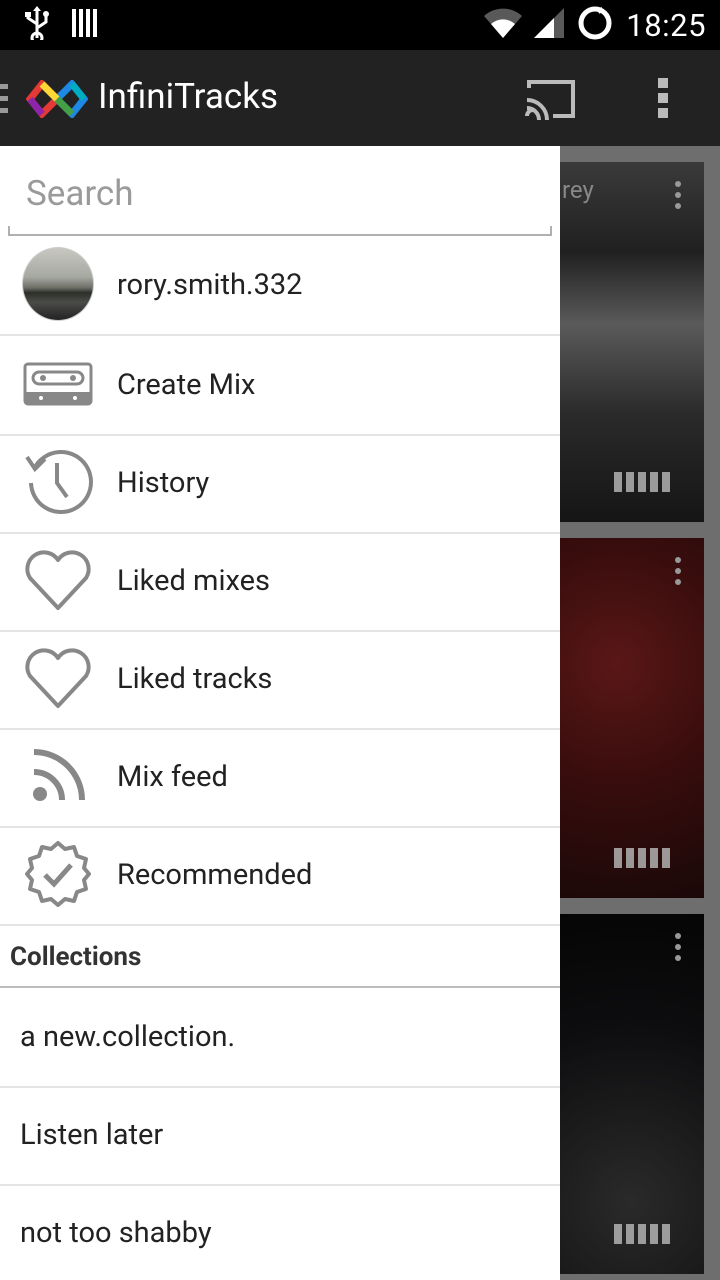 The width and height of the screenshot is (720, 1280). I want to click on drawer-item-user-profile: rory.smith.332, so click(280, 286).